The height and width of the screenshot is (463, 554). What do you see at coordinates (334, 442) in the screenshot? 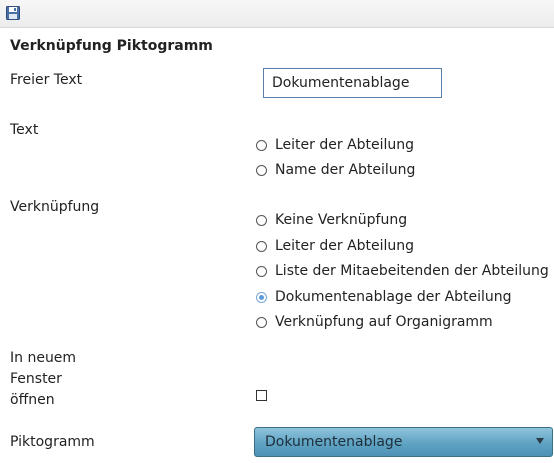
I see `piktogramm-selected-value: Dokumentenablage` at bounding box center [334, 442].